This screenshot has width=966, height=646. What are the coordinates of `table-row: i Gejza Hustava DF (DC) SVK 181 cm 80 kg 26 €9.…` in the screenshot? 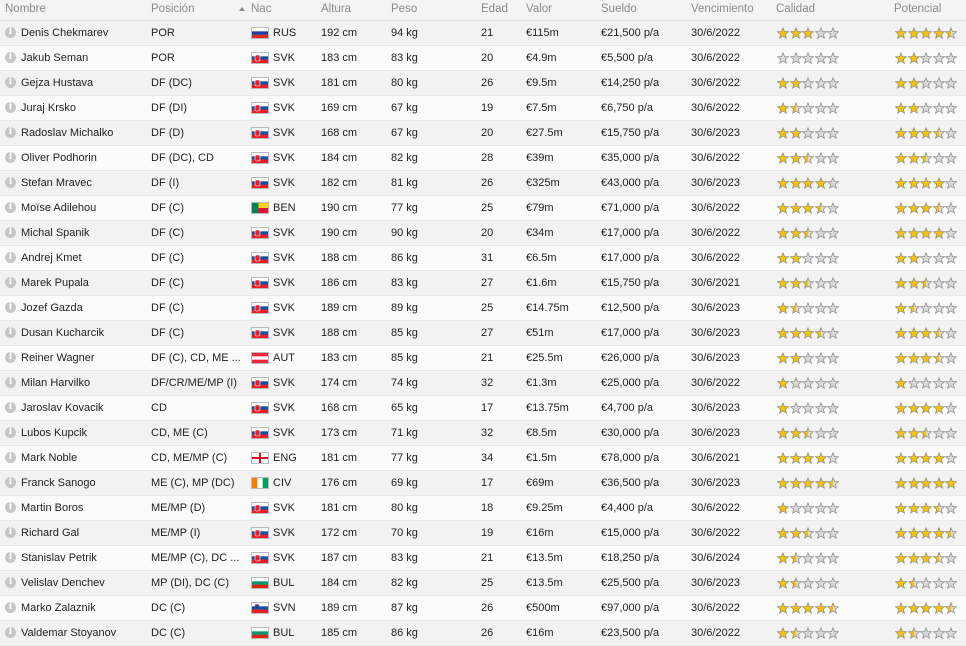 It's located at (483, 83).